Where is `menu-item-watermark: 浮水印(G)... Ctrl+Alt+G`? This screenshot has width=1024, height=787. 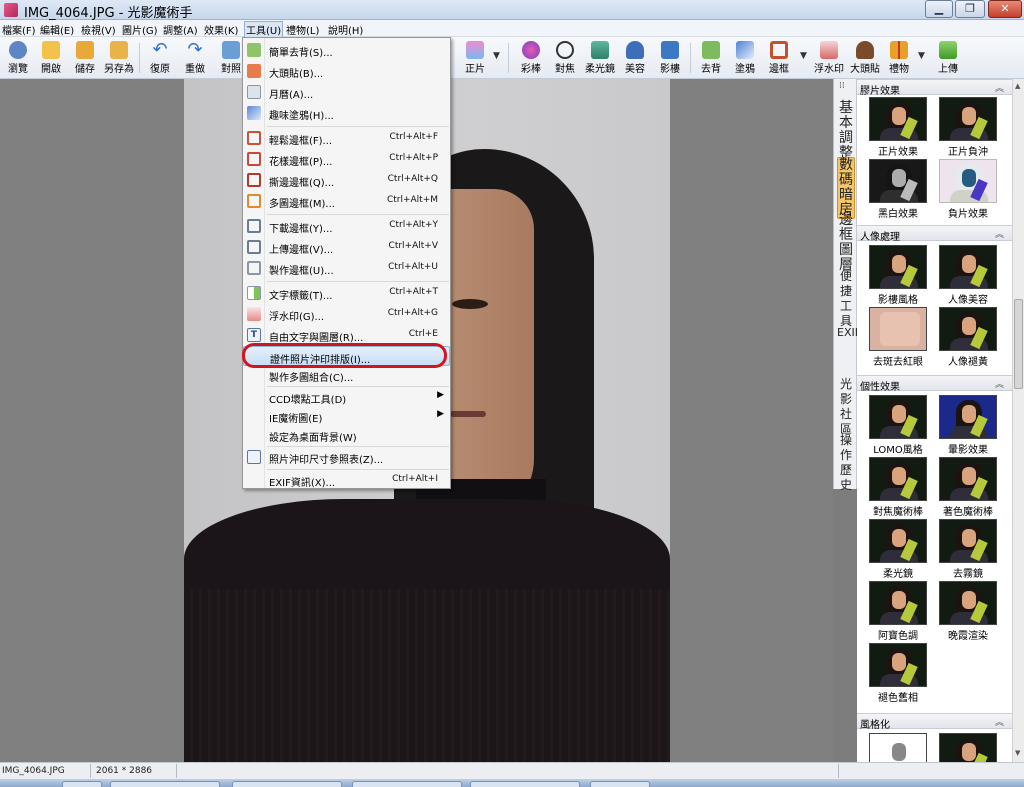 menu-item-watermark: 浮水印(G)... Ctrl+Alt+G is located at coordinates (346, 314).